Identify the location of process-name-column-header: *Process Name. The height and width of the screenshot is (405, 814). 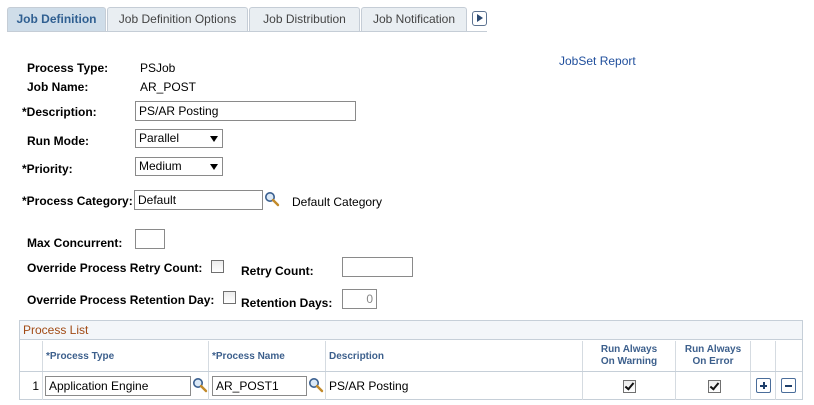
(267, 356).